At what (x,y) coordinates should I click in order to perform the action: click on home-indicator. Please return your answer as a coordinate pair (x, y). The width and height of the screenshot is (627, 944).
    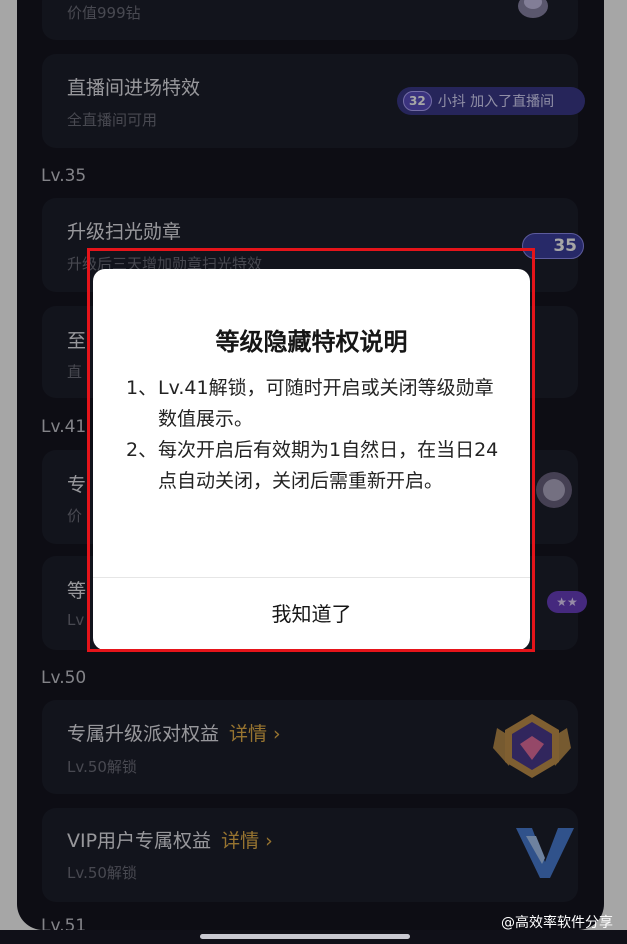
    Looking at the image, I should click on (305, 936).